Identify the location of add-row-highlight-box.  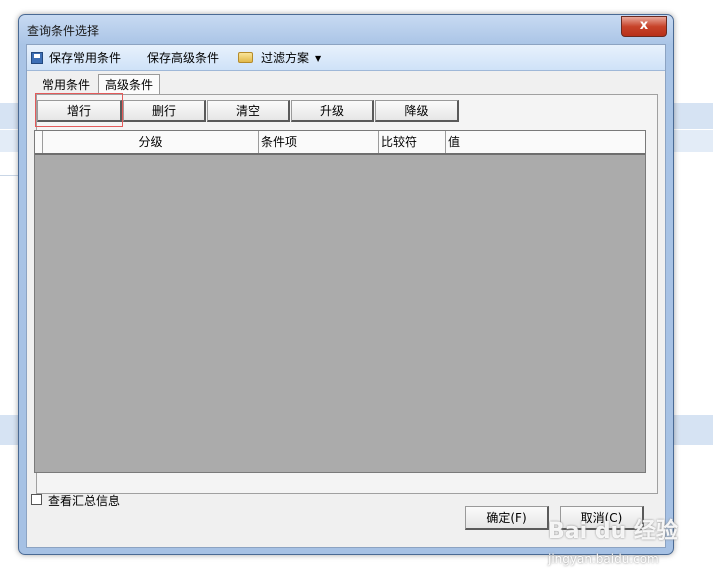
(79, 110).